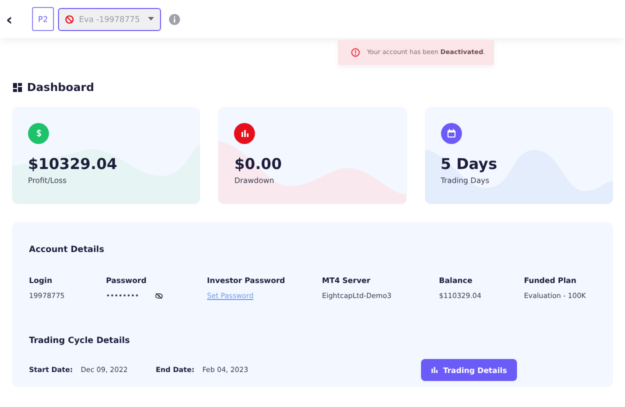  I want to click on stat-value: 5 Days, so click(469, 164).